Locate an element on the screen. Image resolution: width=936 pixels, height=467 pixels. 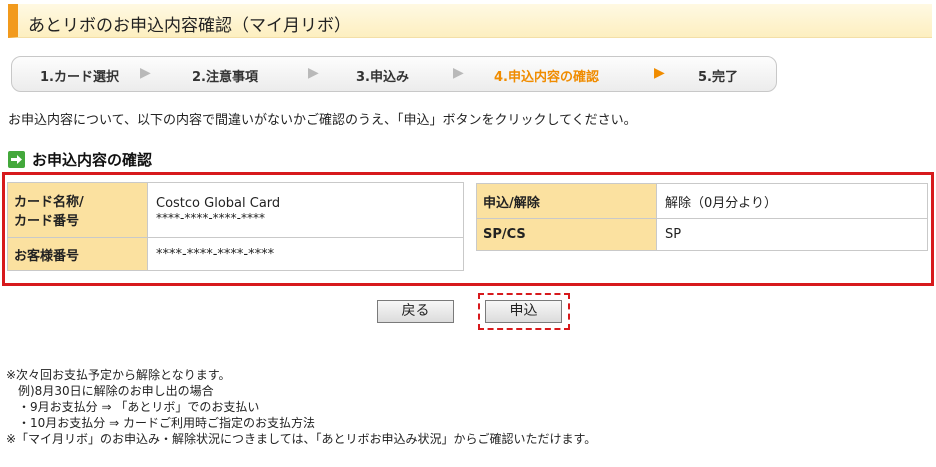
step-5: 5.完了 is located at coordinates (718, 77).